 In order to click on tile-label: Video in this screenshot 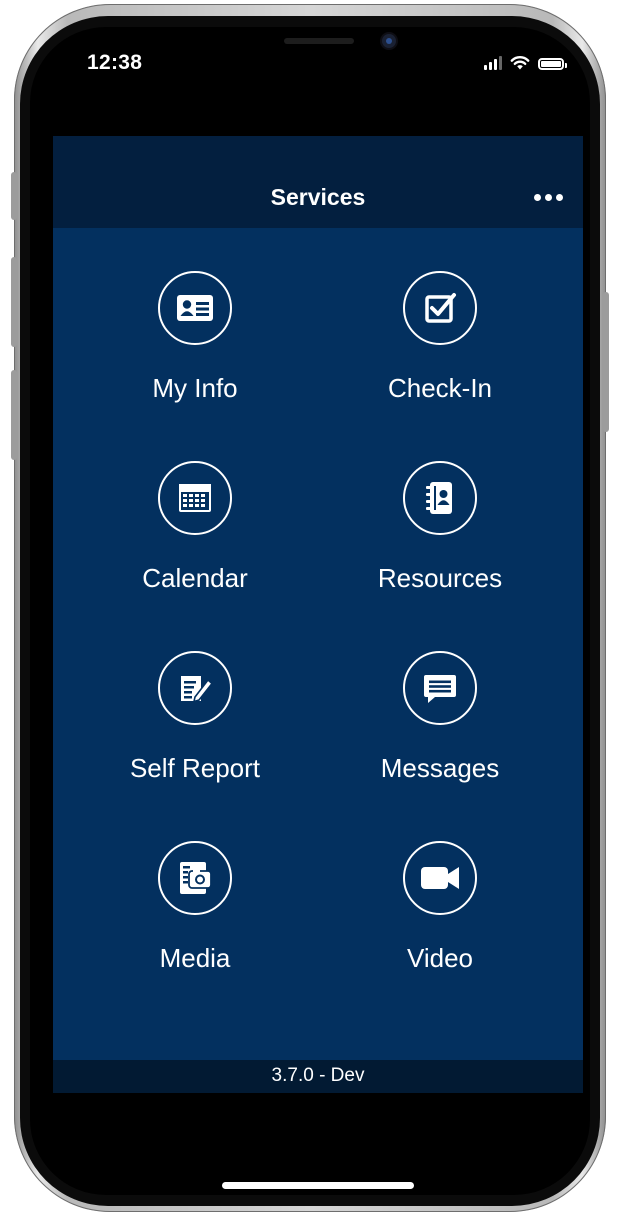, I will do `click(440, 958)`.